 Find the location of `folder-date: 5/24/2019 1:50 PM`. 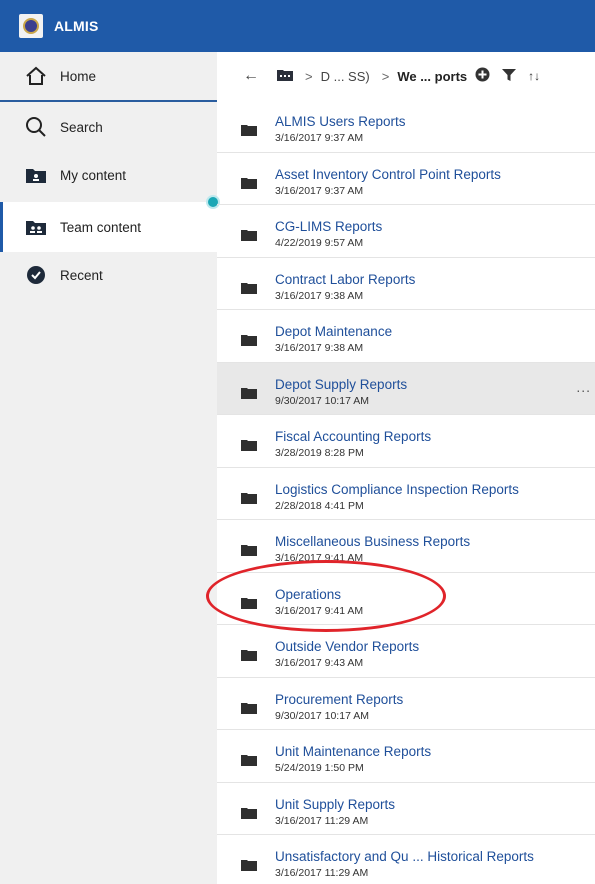

folder-date: 5/24/2019 1:50 PM is located at coordinates (319, 768).